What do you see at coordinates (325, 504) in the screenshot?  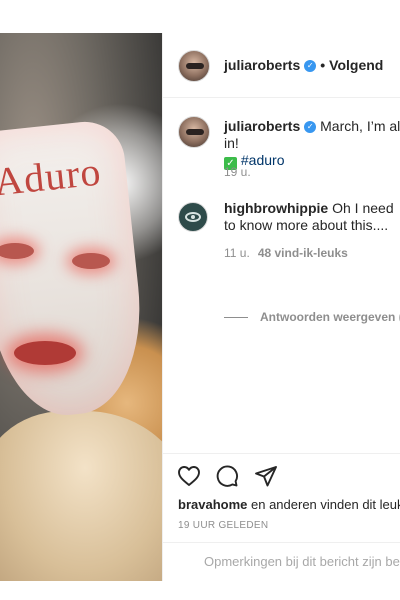 I see `likes-suffix: en anderen vinden dit leuk` at bounding box center [325, 504].